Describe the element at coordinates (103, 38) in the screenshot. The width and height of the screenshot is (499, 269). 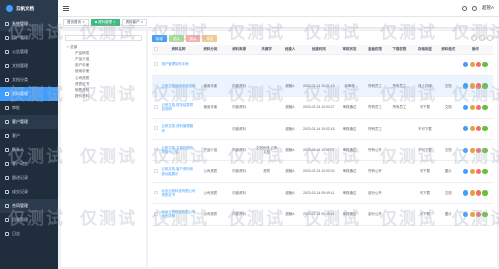
I see `tree-search-input` at that location.